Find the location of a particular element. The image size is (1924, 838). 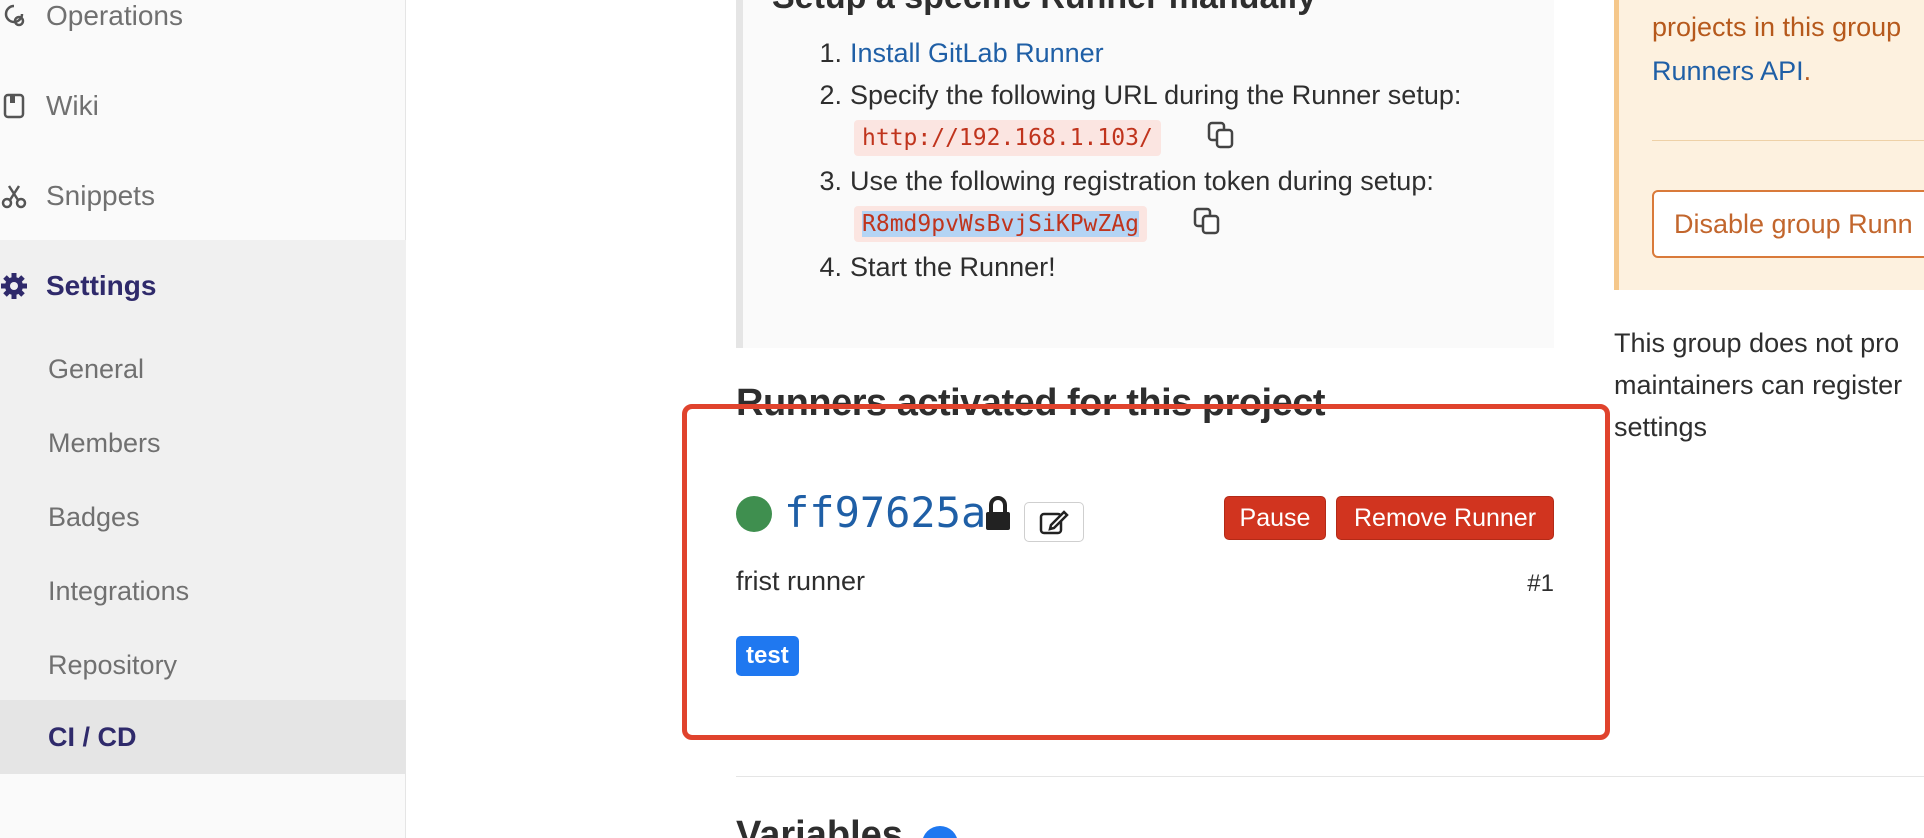

registration-token-selected: R8md9pvWsBvjSiKPwZAg is located at coordinates (1000, 224).